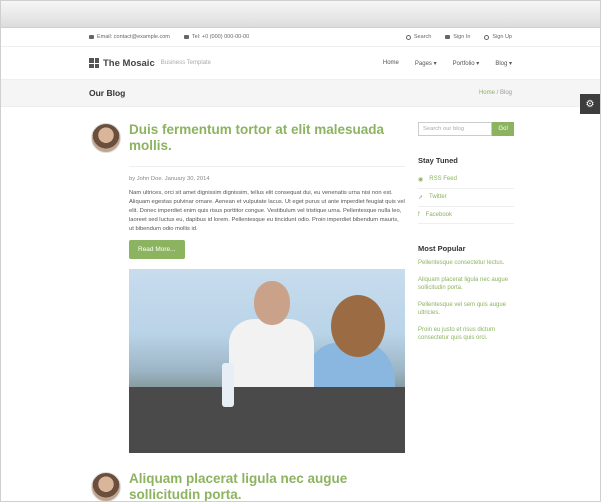 This screenshot has width=601, height=502. I want to click on rss-icon: ◉, so click(421, 180).